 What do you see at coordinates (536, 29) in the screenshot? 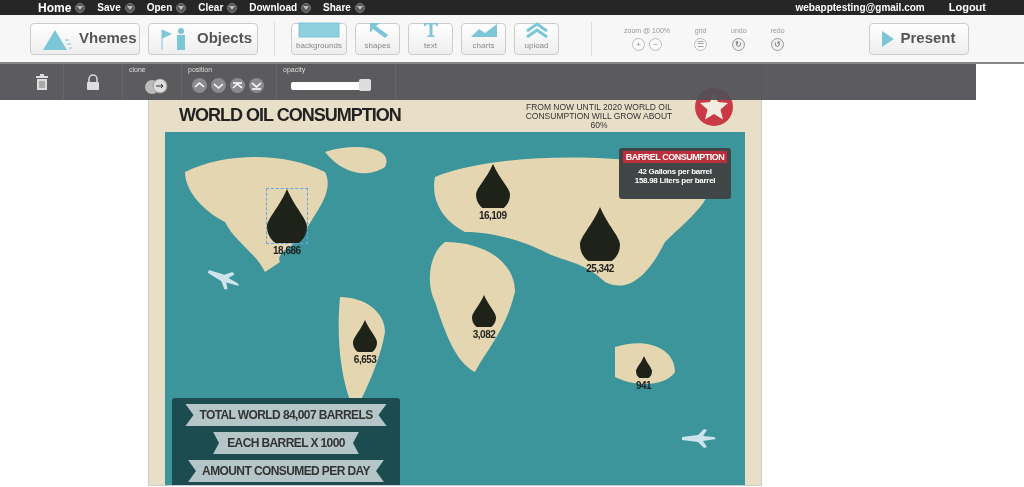
I see `chevrons-icon` at bounding box center [536, 29].